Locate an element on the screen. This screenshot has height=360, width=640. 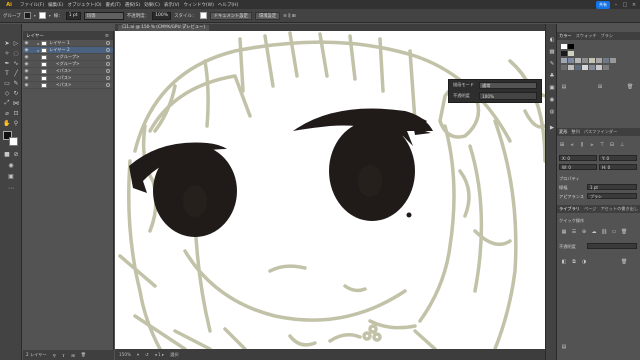
link-icon: ⛓ is located at coordinates (604, 232).